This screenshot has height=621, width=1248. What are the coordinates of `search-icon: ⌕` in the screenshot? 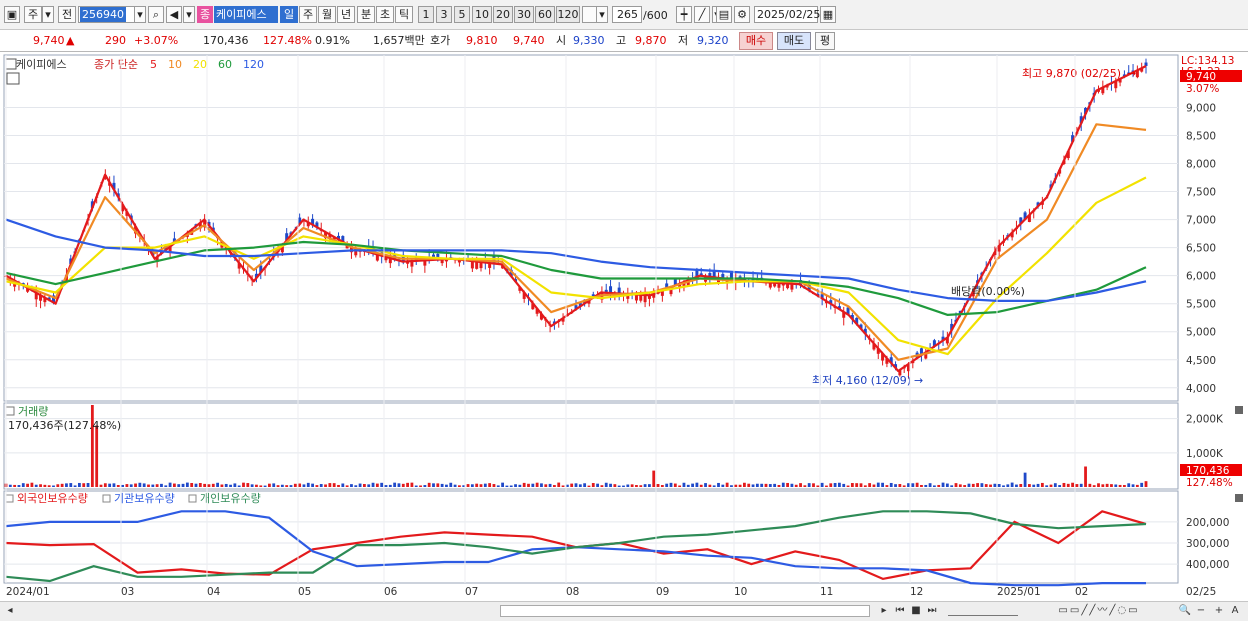 It's located at (156, 14).